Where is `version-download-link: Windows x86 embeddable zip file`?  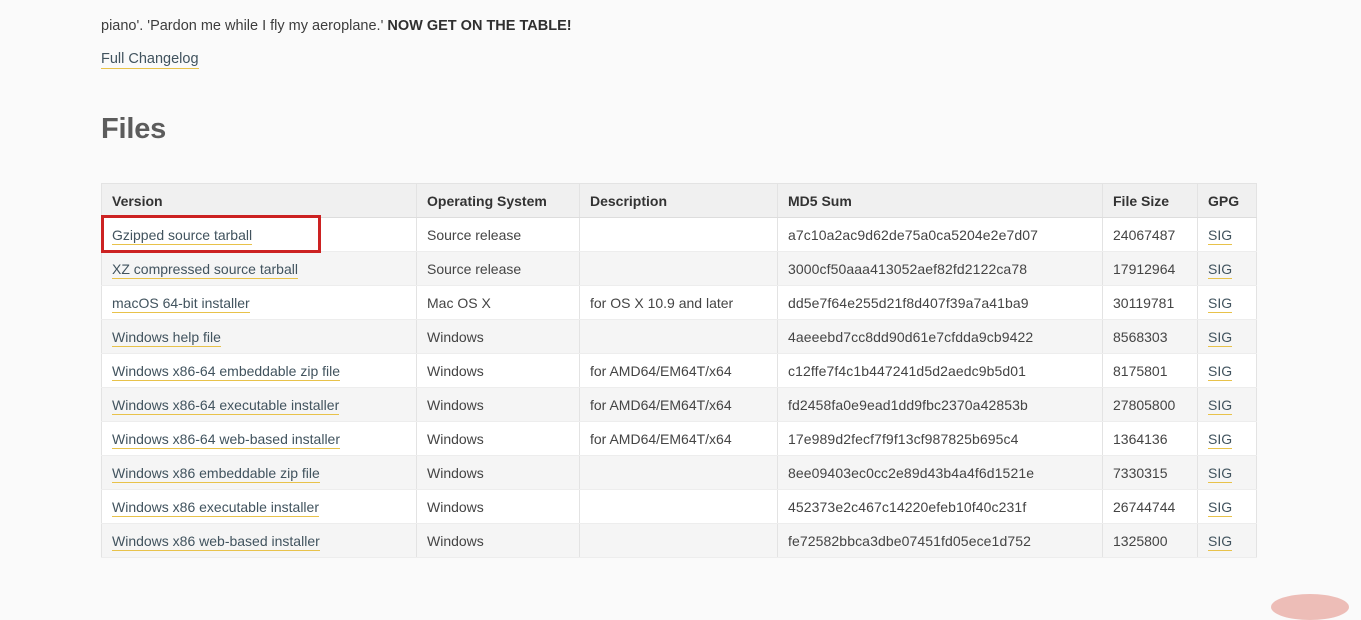
version-download-link: Windows x86 embeddable zip file is located at coordinates (216, 473).